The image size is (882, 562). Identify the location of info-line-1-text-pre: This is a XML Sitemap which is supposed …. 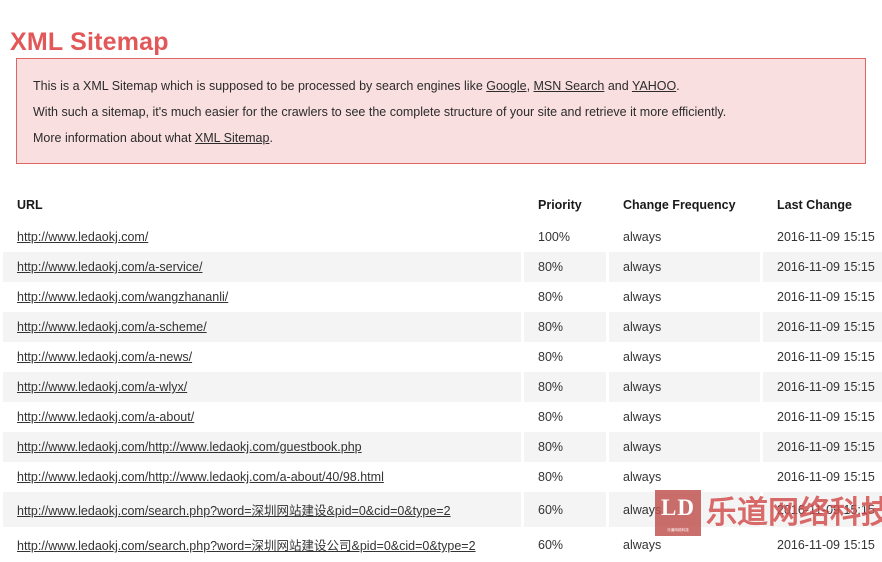
(260, 86).